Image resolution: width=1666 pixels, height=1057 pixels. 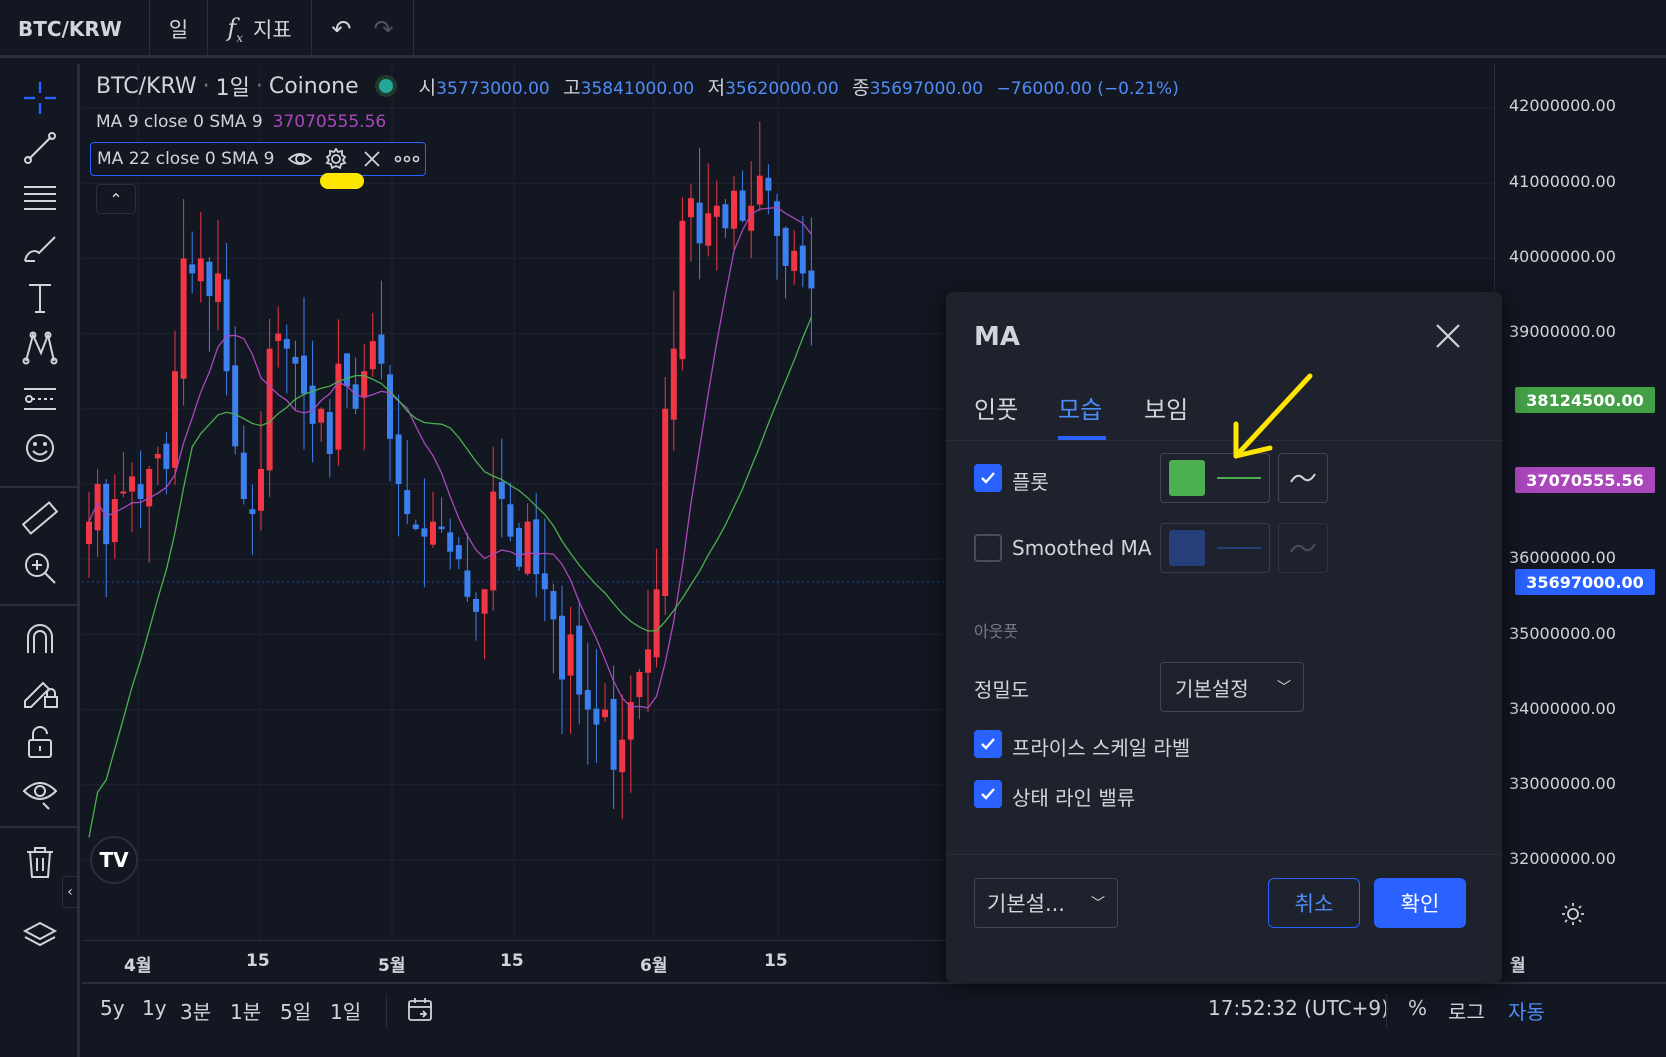 I want to click on legend-sep: ·, so click(x=259, y=86).